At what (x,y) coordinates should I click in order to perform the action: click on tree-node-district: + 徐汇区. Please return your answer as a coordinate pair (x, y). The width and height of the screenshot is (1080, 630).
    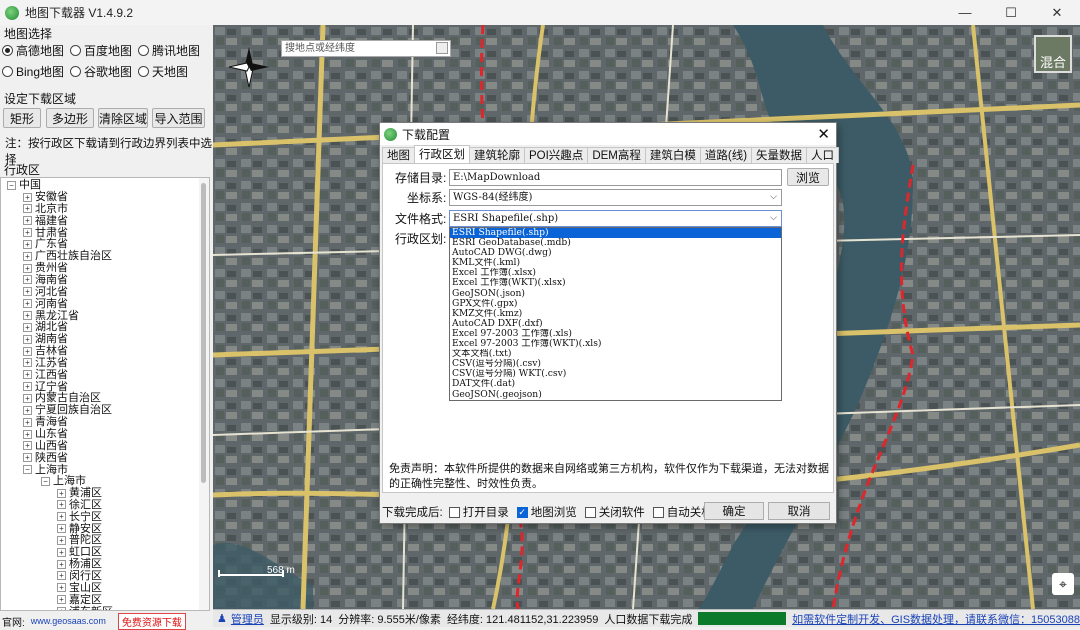
    Looking at the image, I should click on (79, 505).